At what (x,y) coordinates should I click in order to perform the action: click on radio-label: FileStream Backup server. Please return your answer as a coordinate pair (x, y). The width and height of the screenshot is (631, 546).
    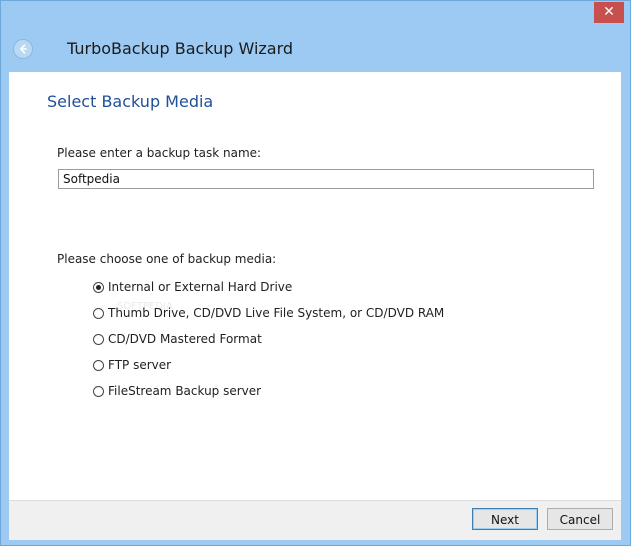
    Looking at the image, I should click on (185, 391).